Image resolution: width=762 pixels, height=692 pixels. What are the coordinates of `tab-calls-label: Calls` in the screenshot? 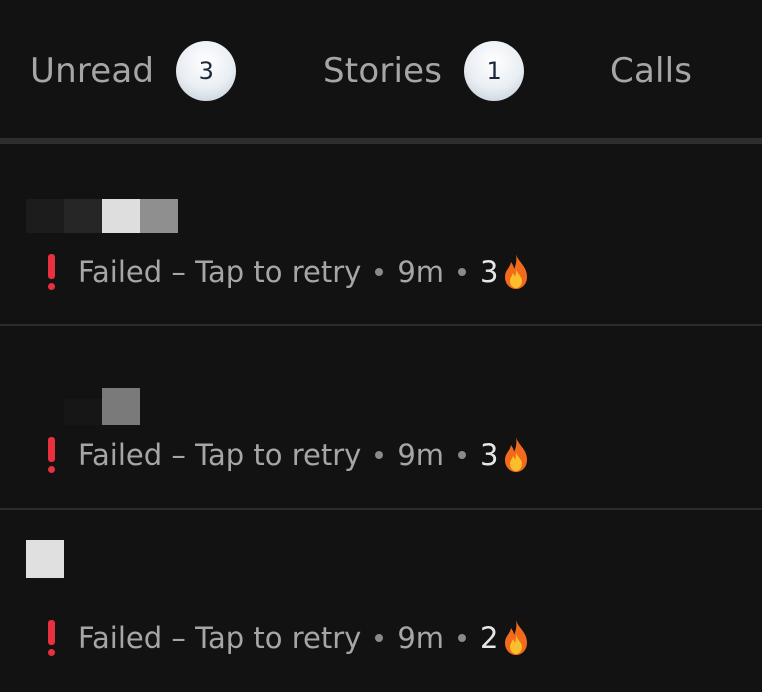 It's located at (651, 71).